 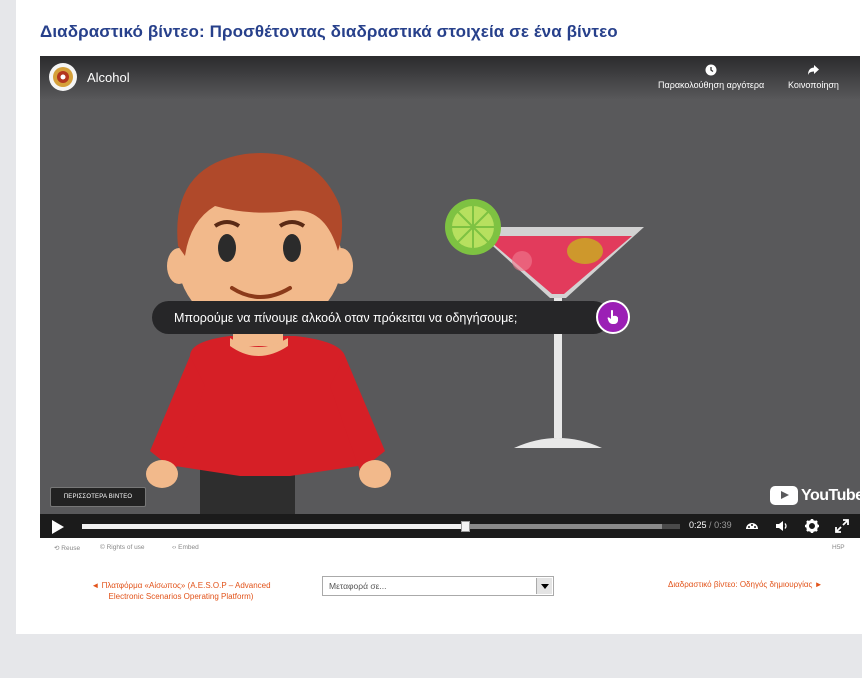 I want to click on share-icon, so click(x=813, y=70).